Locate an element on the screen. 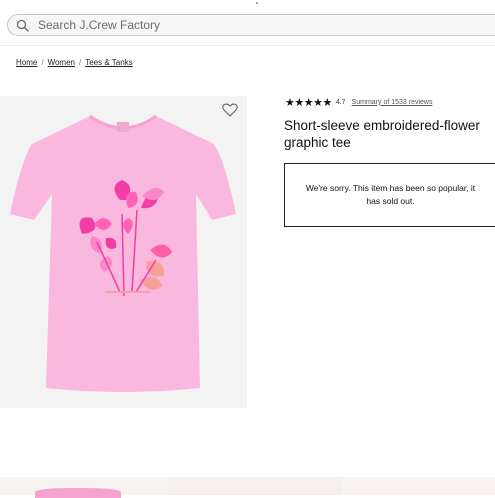  product-rating: ★★★★★ 4.7 Summary of 1533 reviews is located at coordinates (359, 102).